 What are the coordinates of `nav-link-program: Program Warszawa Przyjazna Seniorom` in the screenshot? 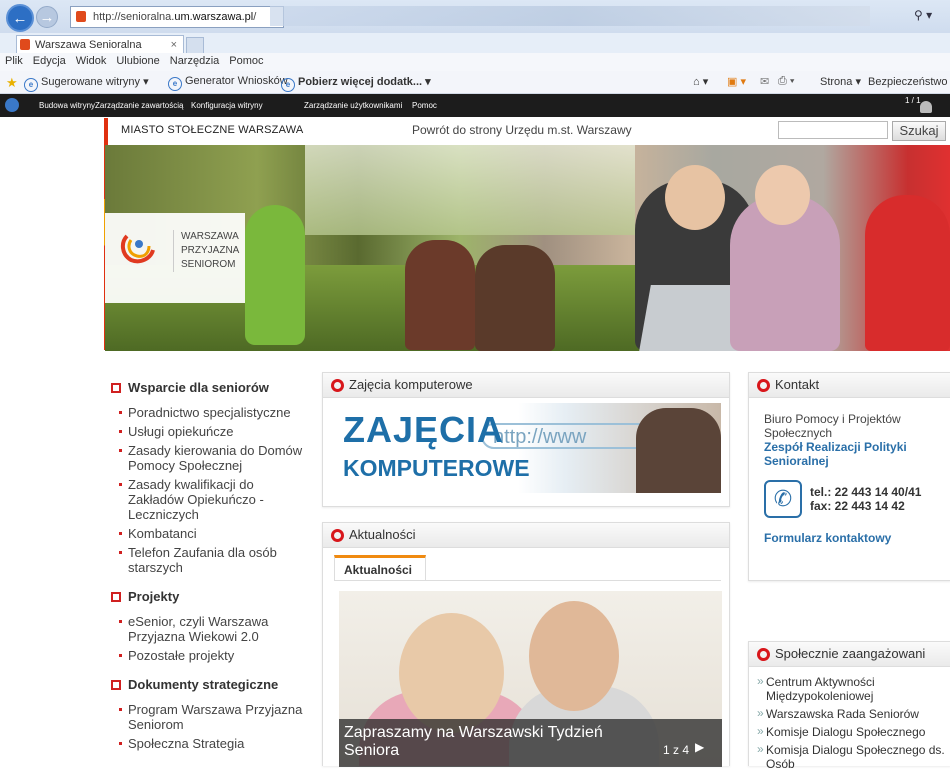 It's located at (213, 717).